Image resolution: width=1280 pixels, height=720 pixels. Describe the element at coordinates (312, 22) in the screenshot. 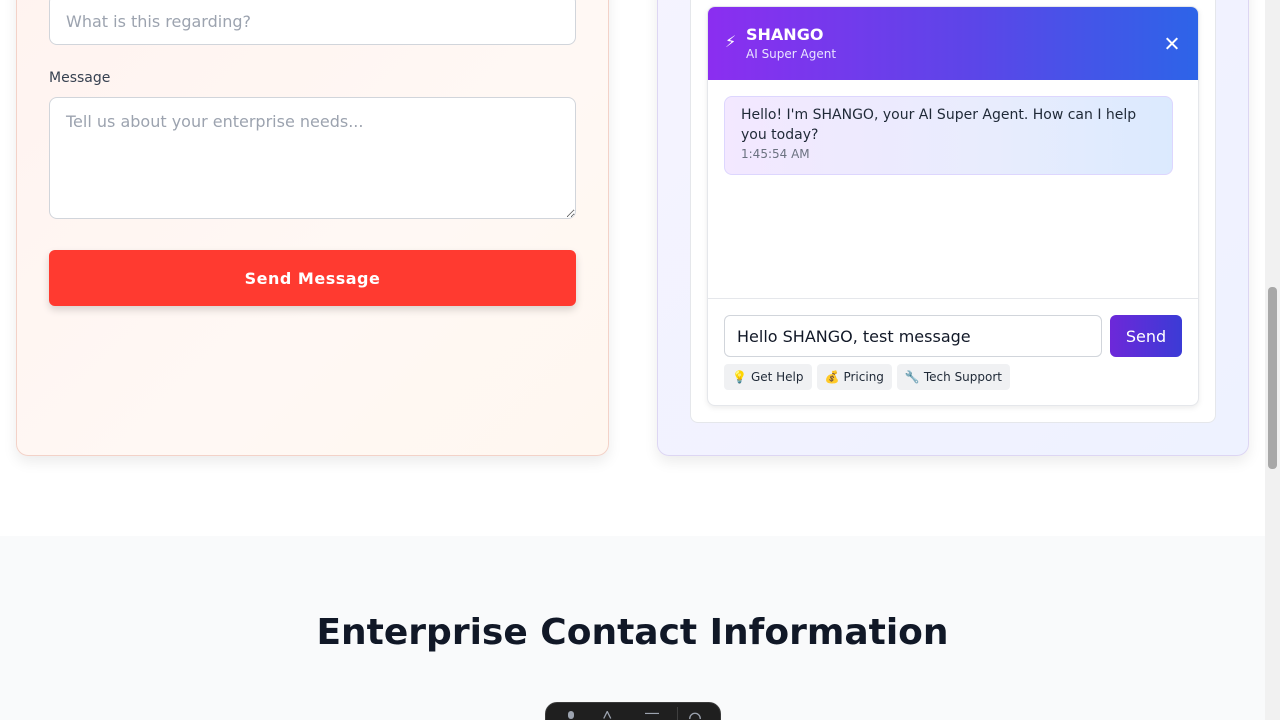

I see `subject-input` at that location.